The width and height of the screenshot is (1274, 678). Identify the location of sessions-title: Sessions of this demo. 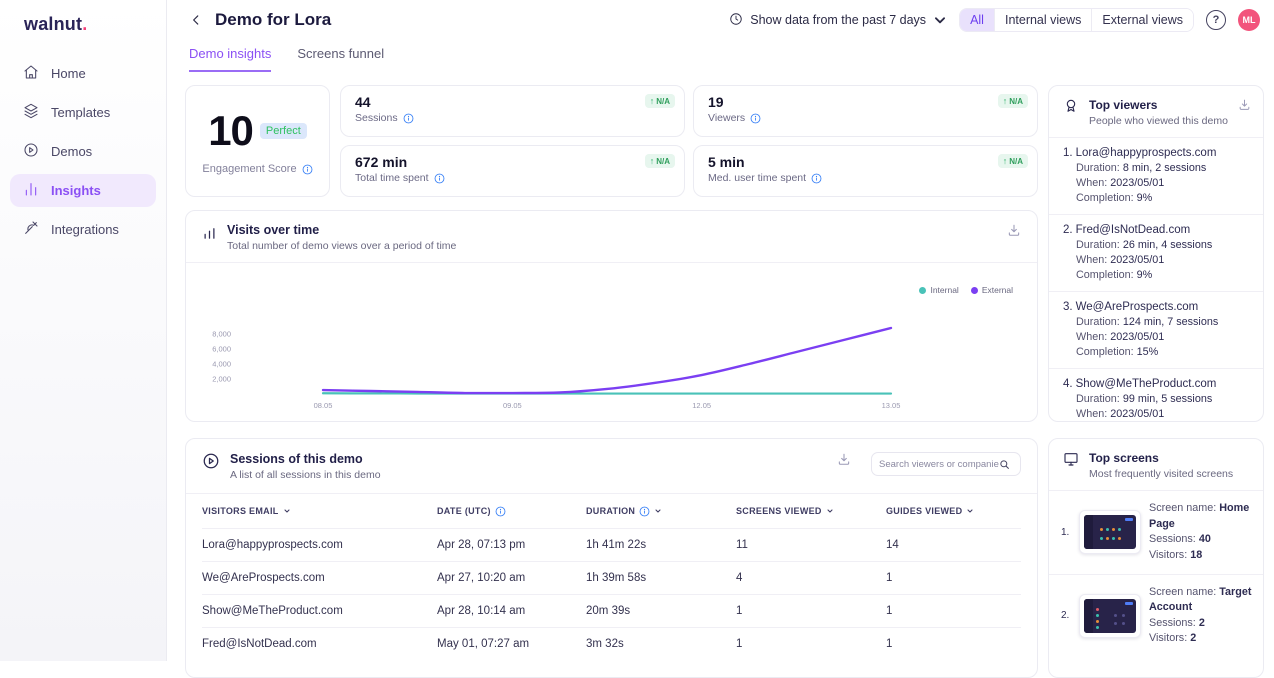
(305, 459).